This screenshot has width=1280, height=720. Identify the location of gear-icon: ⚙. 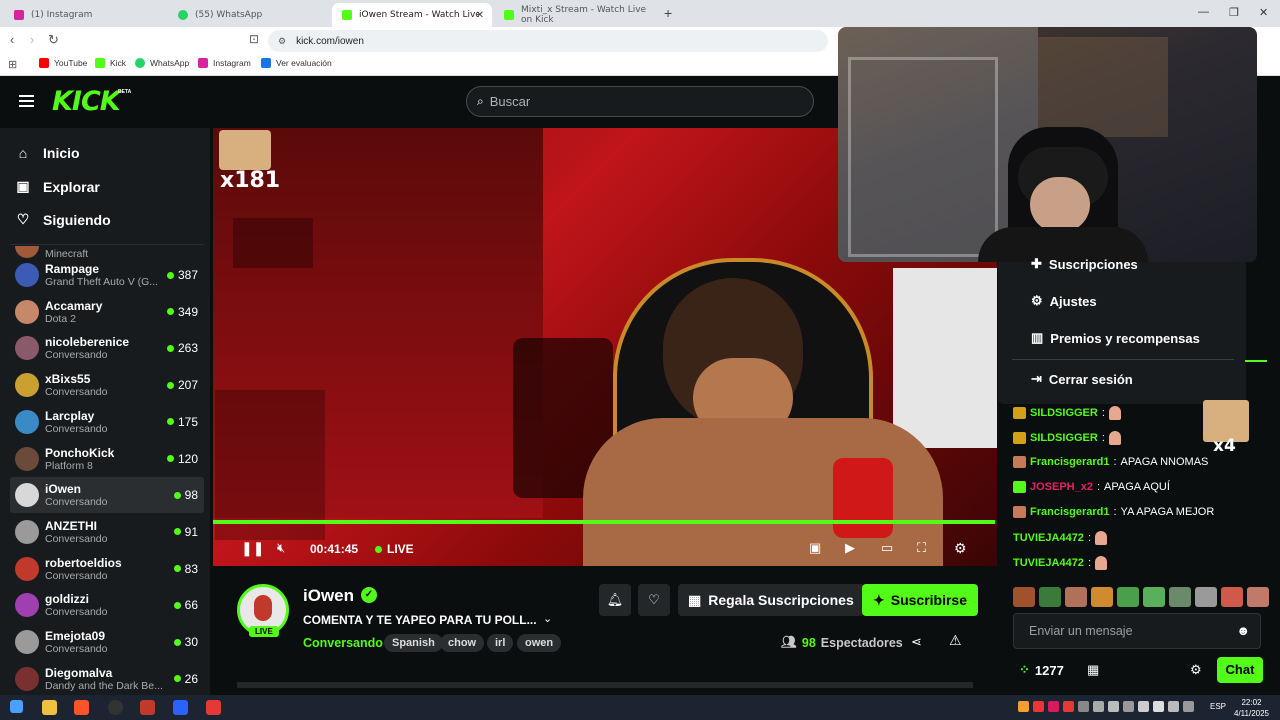
(1196, 670).